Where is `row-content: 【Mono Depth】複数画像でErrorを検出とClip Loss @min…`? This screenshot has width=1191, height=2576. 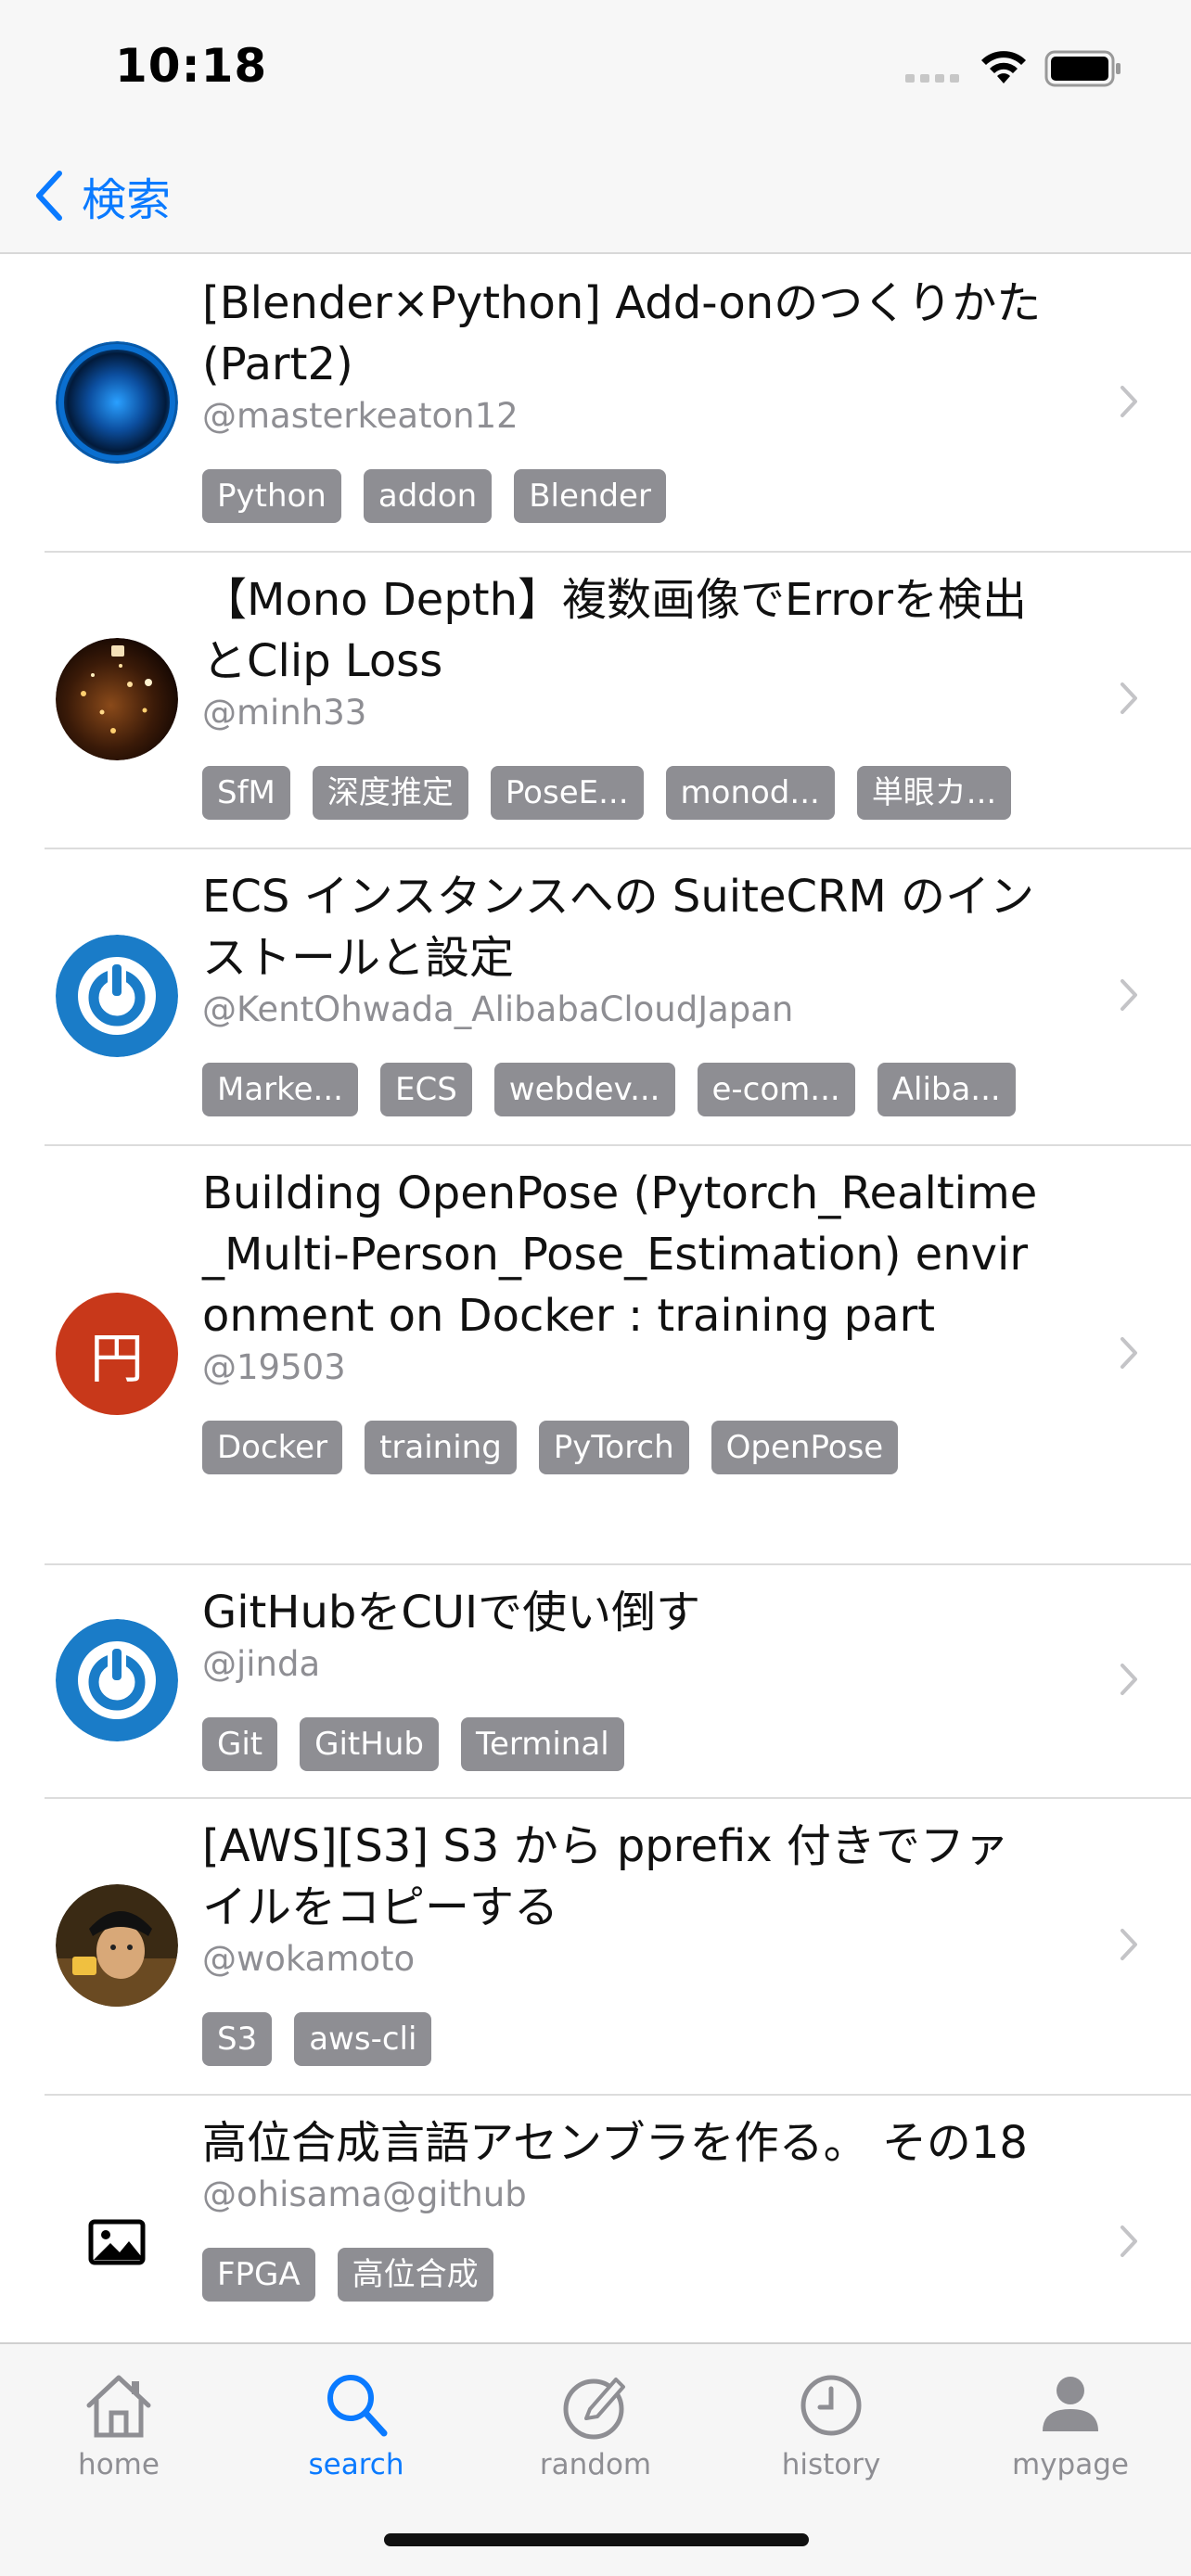
row-content: 【Mono Depth】複数画像でErrorを検出とClip Loss @min… is located at coordinates (627, 695).